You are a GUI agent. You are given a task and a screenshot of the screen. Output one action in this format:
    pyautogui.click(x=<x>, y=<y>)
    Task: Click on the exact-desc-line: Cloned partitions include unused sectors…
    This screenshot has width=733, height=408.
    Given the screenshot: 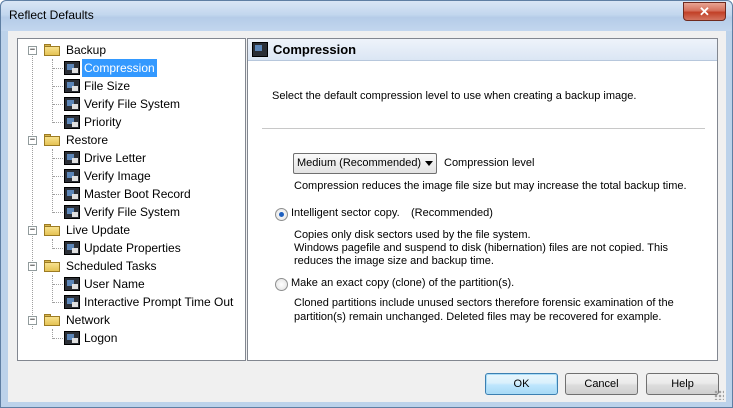 What is the action you would take?
    pyautogui.click(x=484, y=303)
    